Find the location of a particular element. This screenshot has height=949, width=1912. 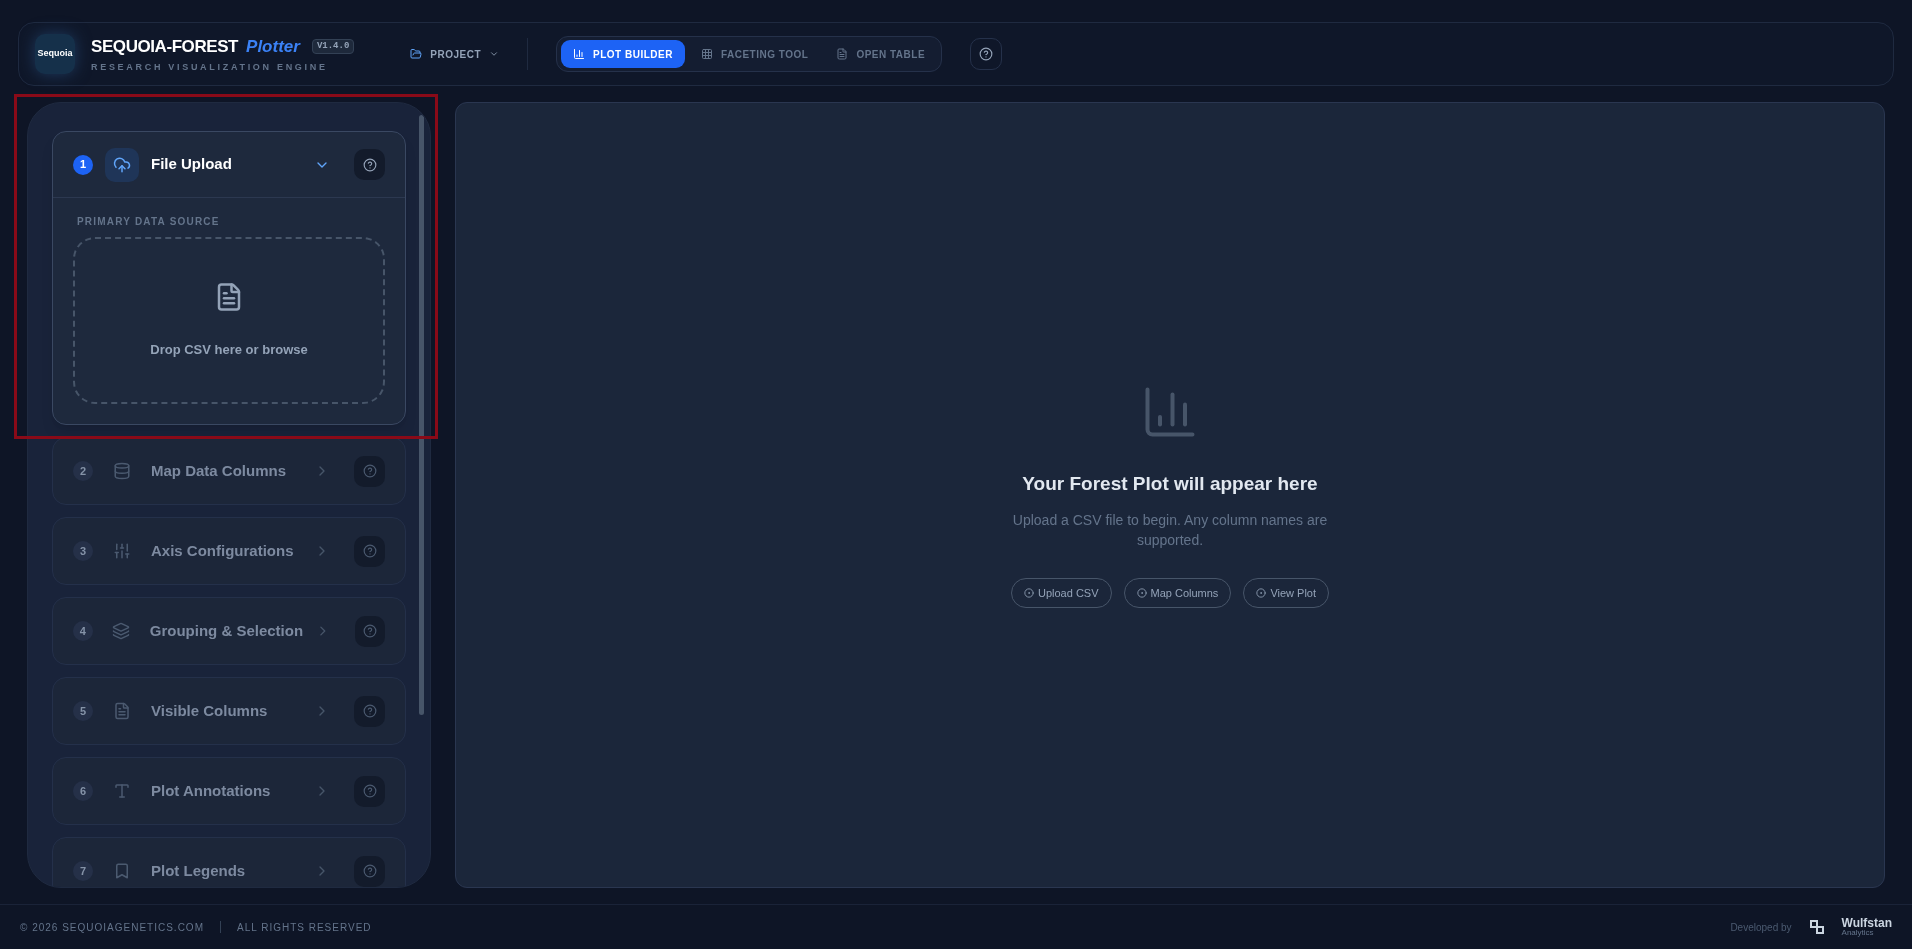

brand-name: Wulfstan is located at coordinates (1866, 923).